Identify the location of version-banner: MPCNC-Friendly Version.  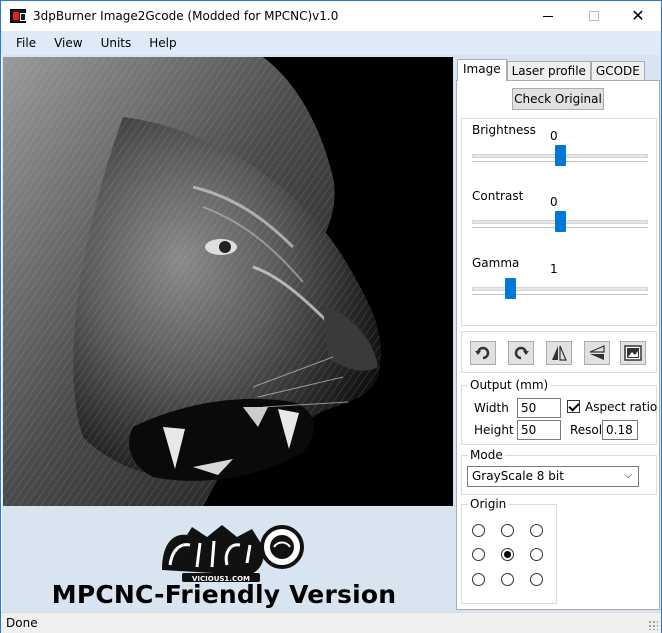
(224, 594).